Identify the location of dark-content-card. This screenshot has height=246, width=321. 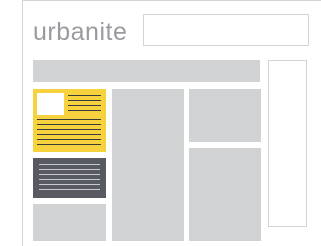
(69, 178).